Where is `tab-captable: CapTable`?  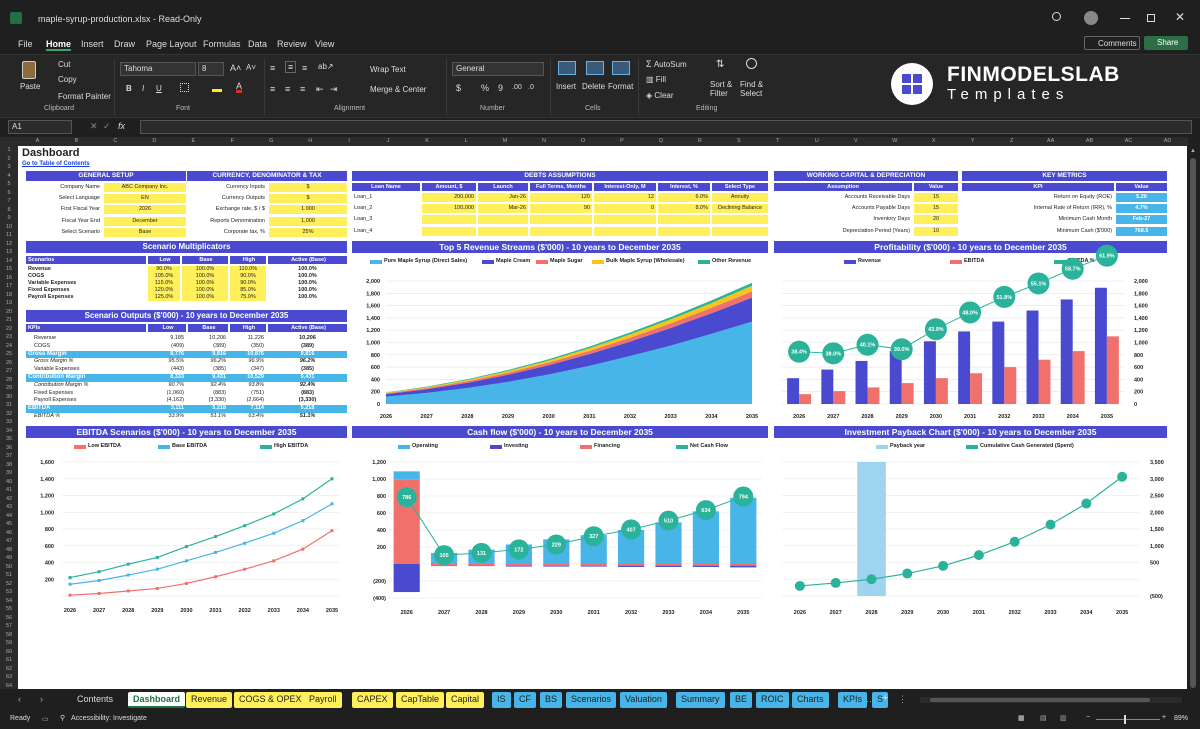 tab-captable: CapTable is located at coordinates (420, 700).